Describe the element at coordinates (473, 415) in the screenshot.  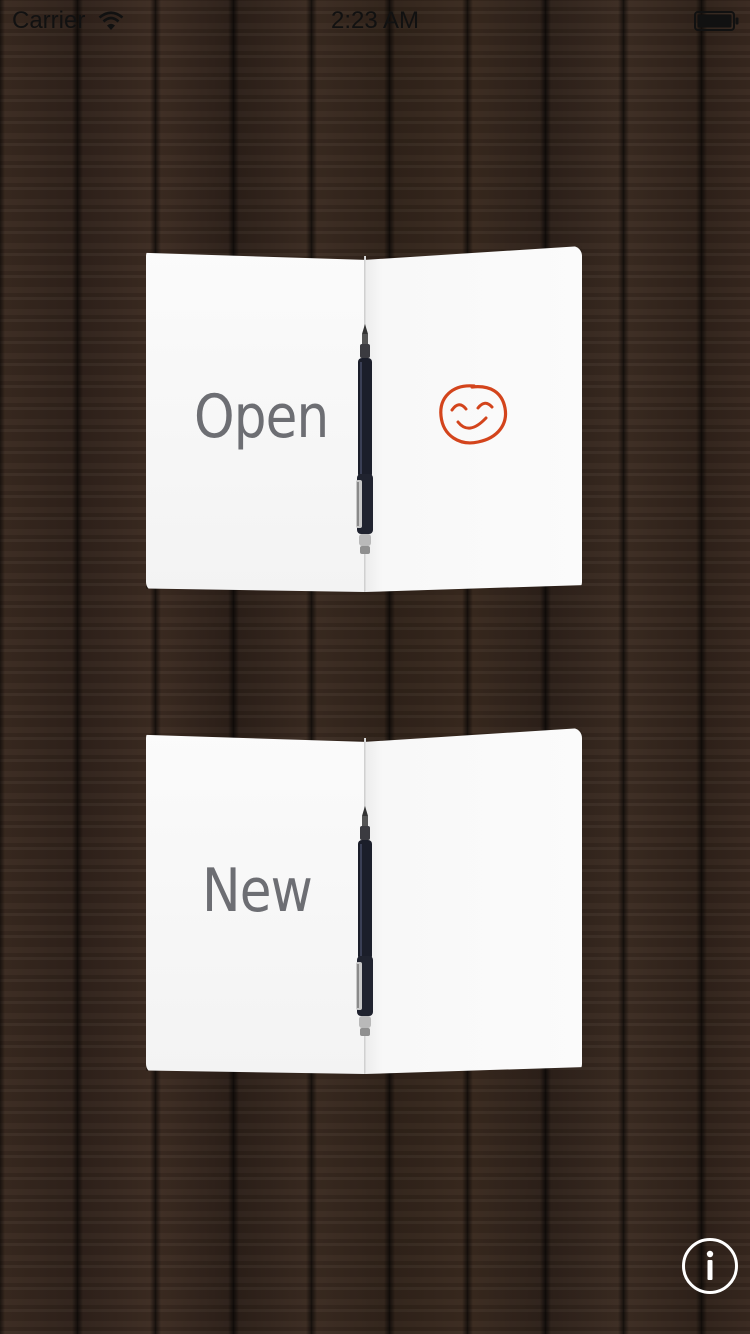
I see `smiley-icon` at that location.